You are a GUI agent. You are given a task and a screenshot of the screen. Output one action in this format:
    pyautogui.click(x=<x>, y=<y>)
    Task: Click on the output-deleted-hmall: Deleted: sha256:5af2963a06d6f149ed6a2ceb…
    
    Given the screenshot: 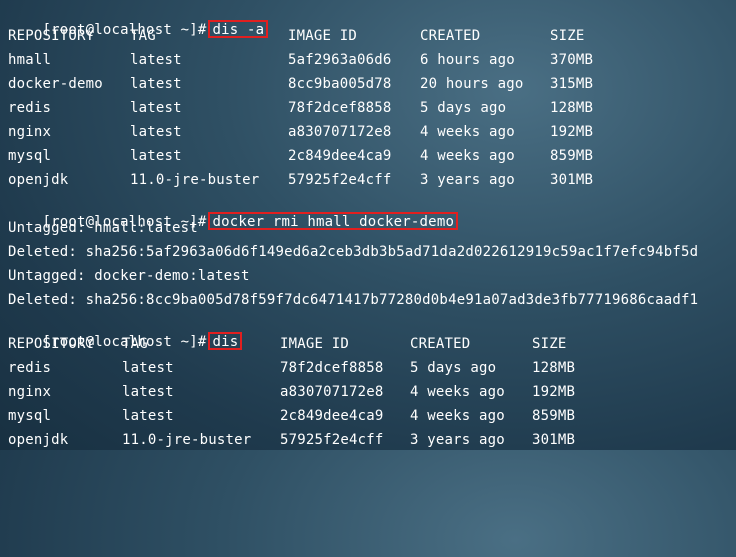 What is the action you would take?
    pyautogui.click(x=353, y=252)
    